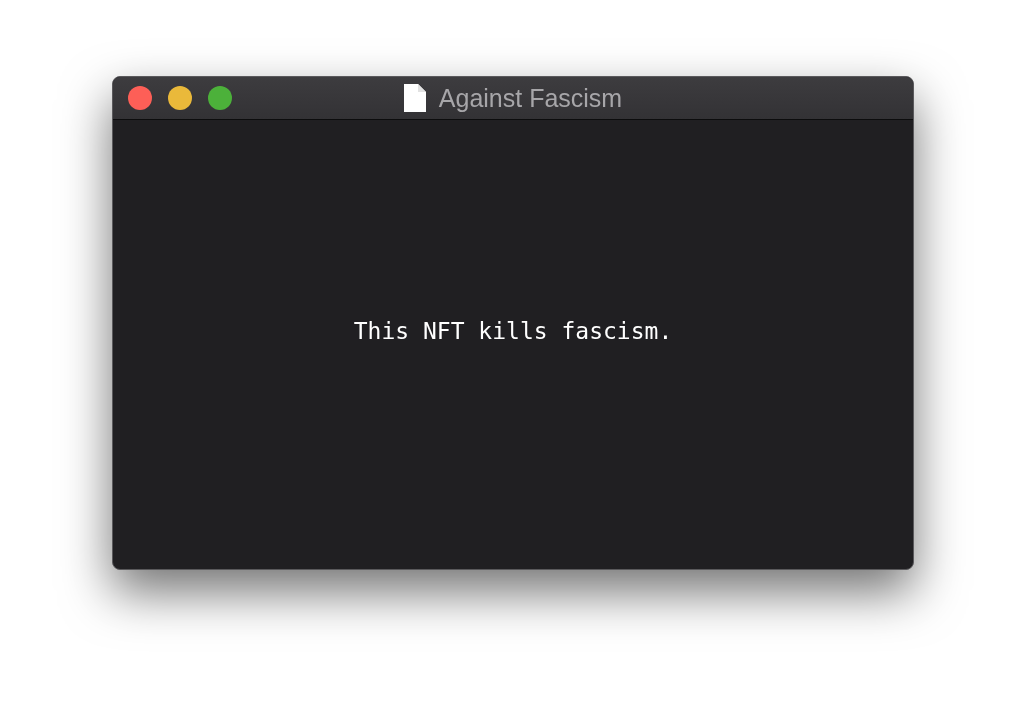 Image resolution: width=1026 pixels, height=718 pixels. What do you see at coordinates (220, 98) in the screenshot?
I see `zoom-icon` at bounding box center [220, 98].